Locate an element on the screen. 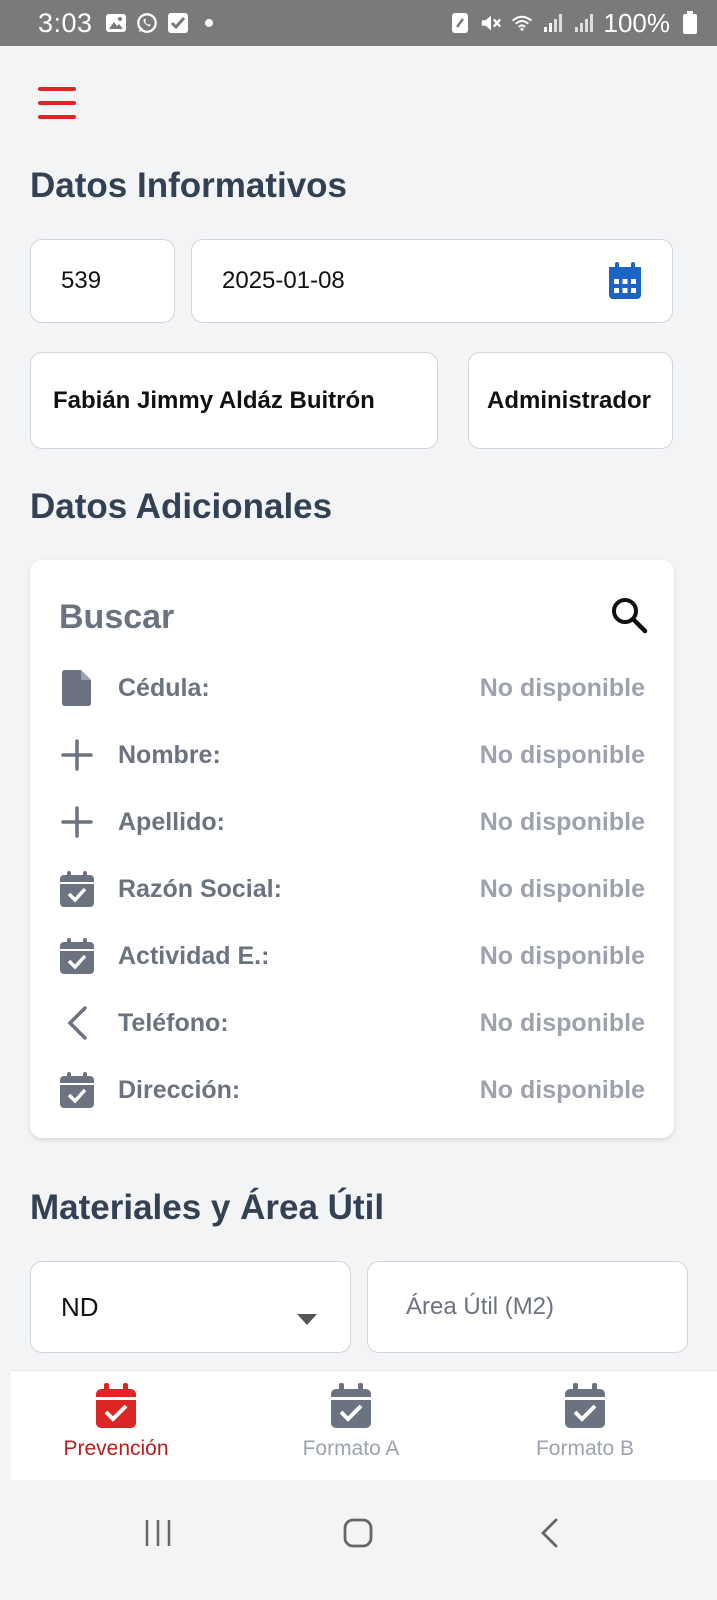  role-field: Administrador is located at coordinates (570, 400).